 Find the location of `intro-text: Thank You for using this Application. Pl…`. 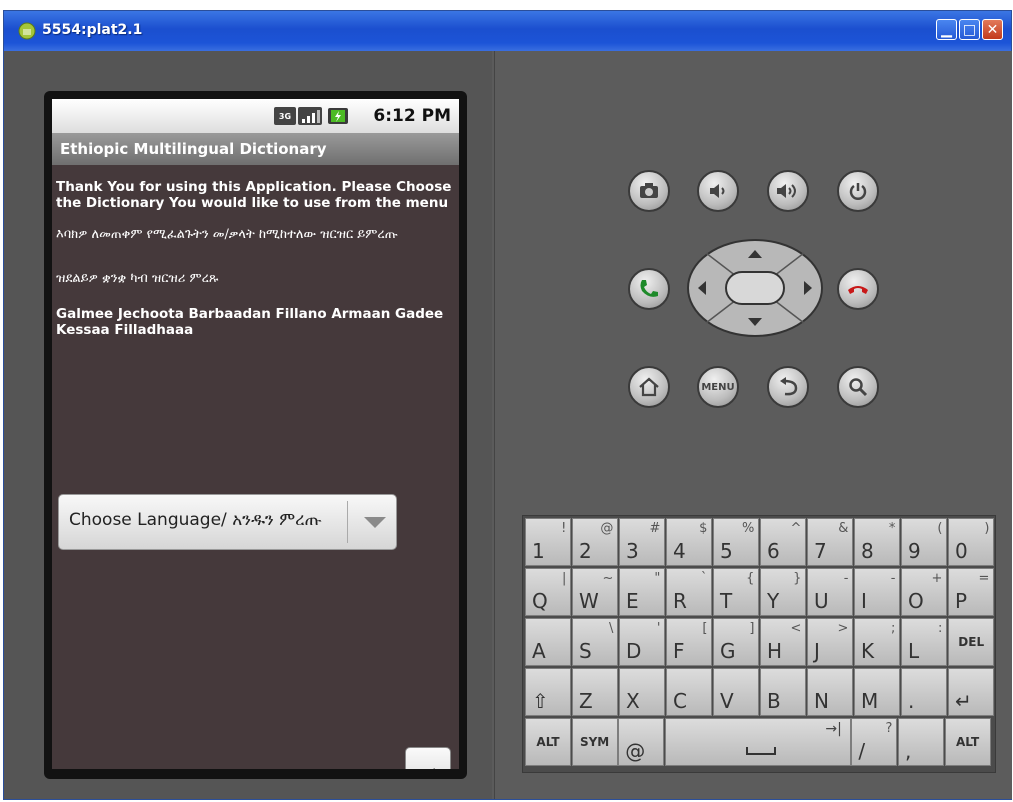

intro-text: Thank You for using this Application. Pl… is located at coordinates (254, 266).